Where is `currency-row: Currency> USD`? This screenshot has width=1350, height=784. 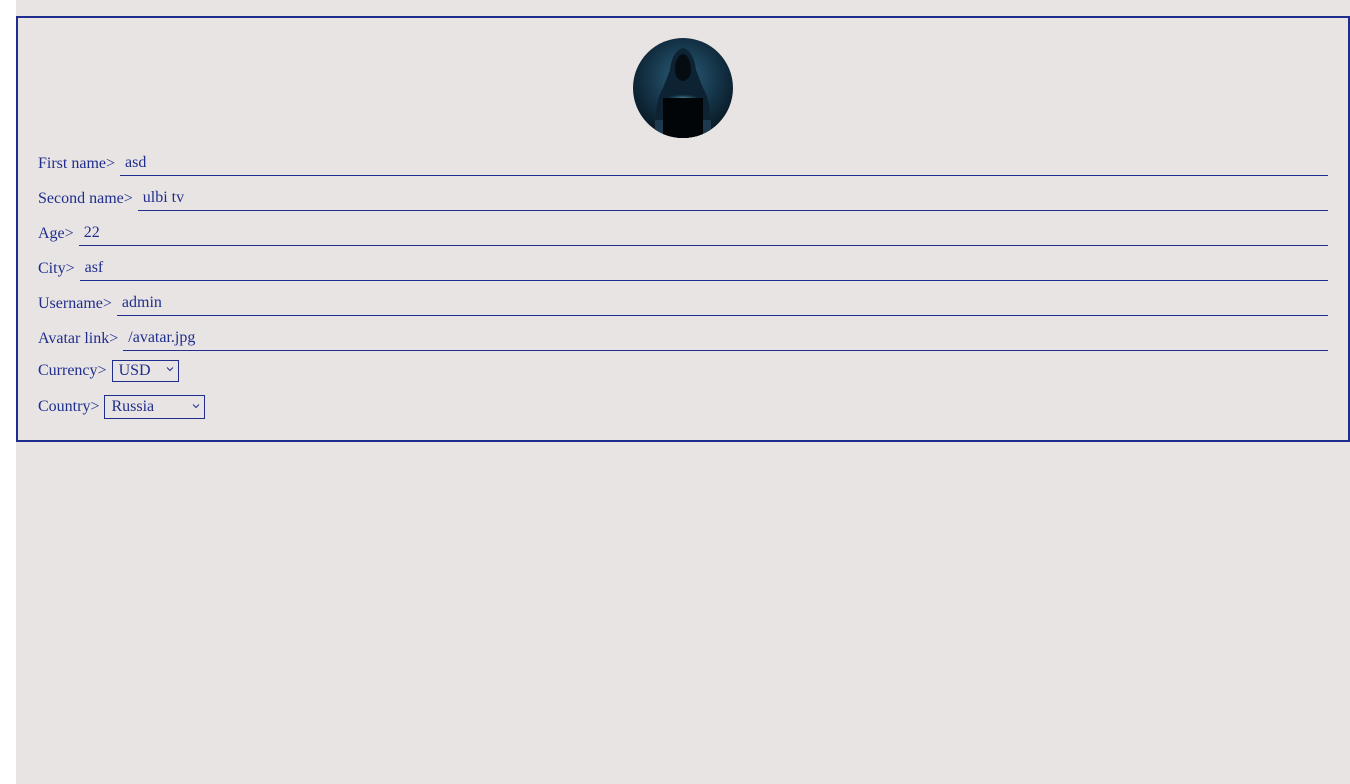 currency-row: Currency> USD is located at coordinates (683, 371).